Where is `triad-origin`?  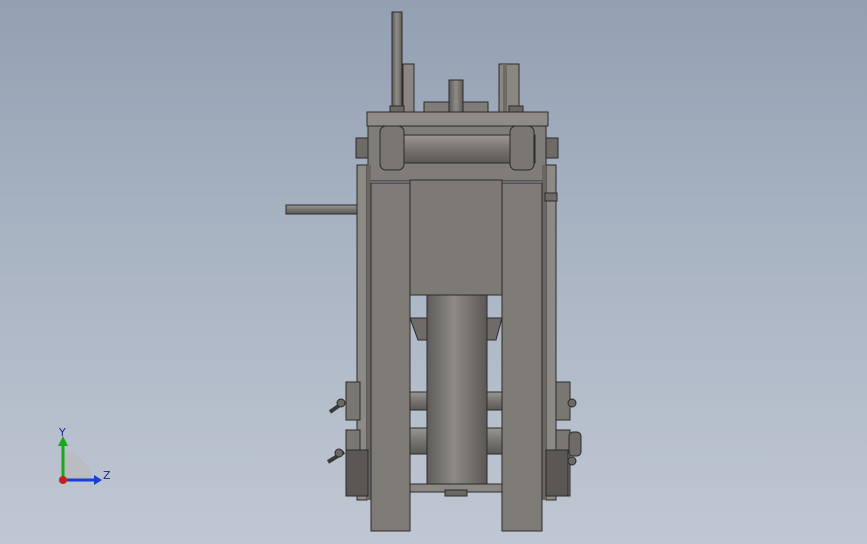
triad-origin is located at coordinates (63, 480).